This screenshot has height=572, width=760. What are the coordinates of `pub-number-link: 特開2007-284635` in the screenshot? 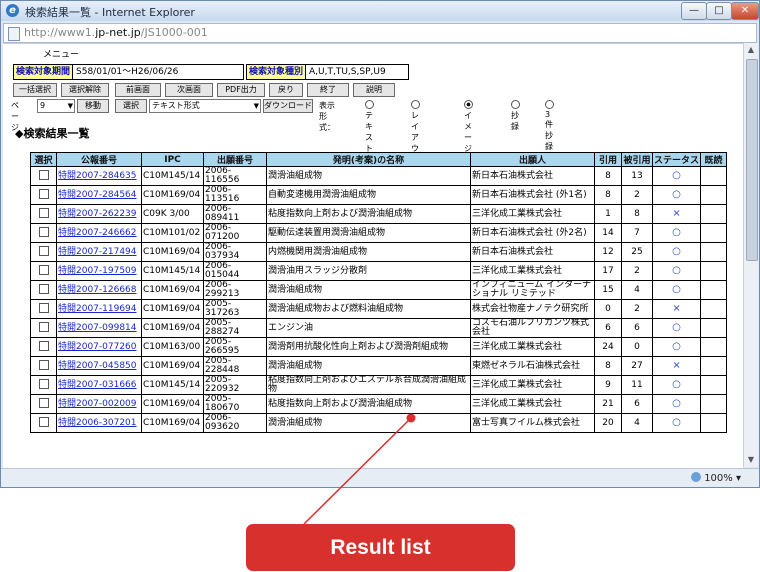 It's located at (97, 176).